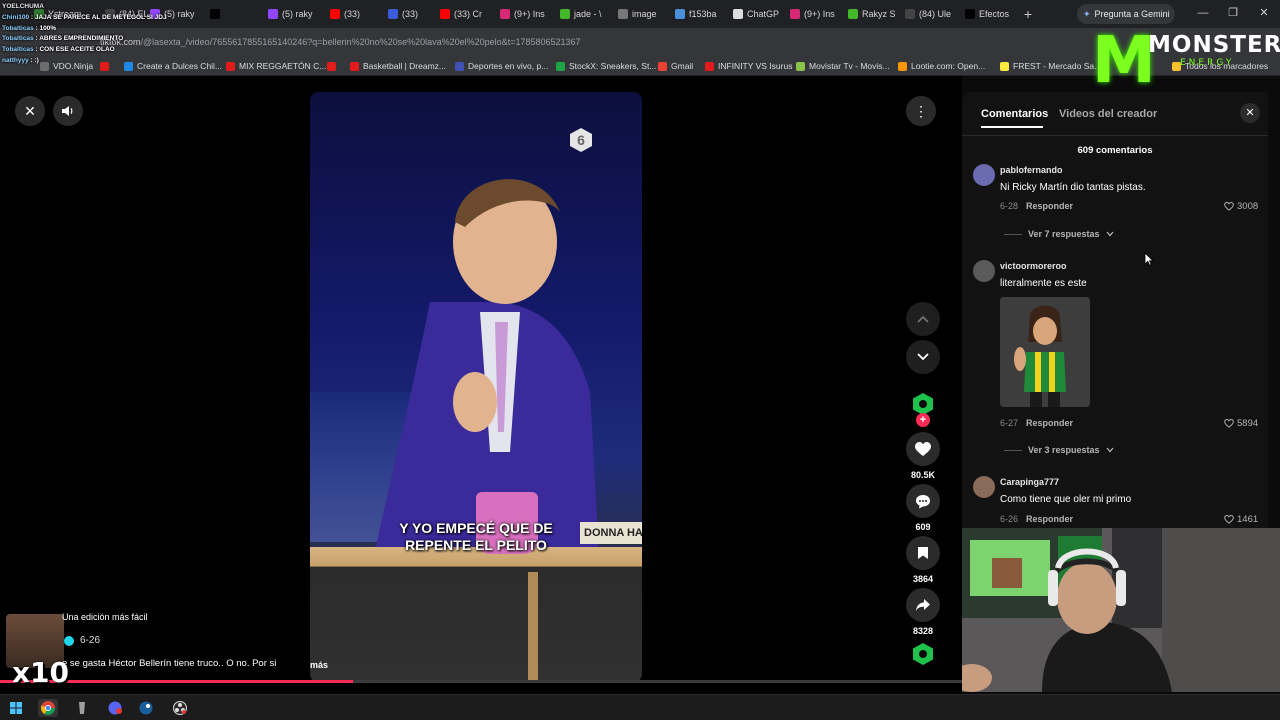  Describe the element at coordinates (48, 708) in the screenshot. I see `taskbar-chrome` at that location.